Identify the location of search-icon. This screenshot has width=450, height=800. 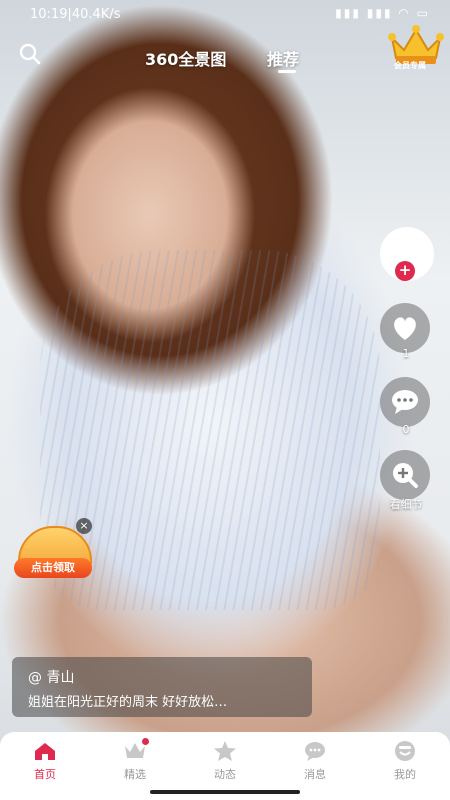
(30, 54).